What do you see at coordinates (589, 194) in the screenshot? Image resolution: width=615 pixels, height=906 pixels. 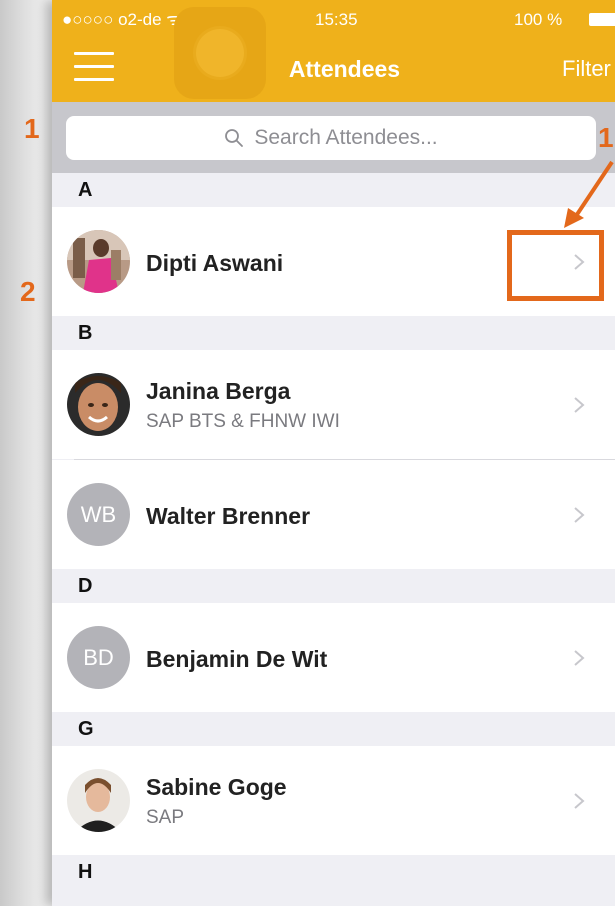 I see `annotation-arrow-icon` at bounding box center [589, 194].